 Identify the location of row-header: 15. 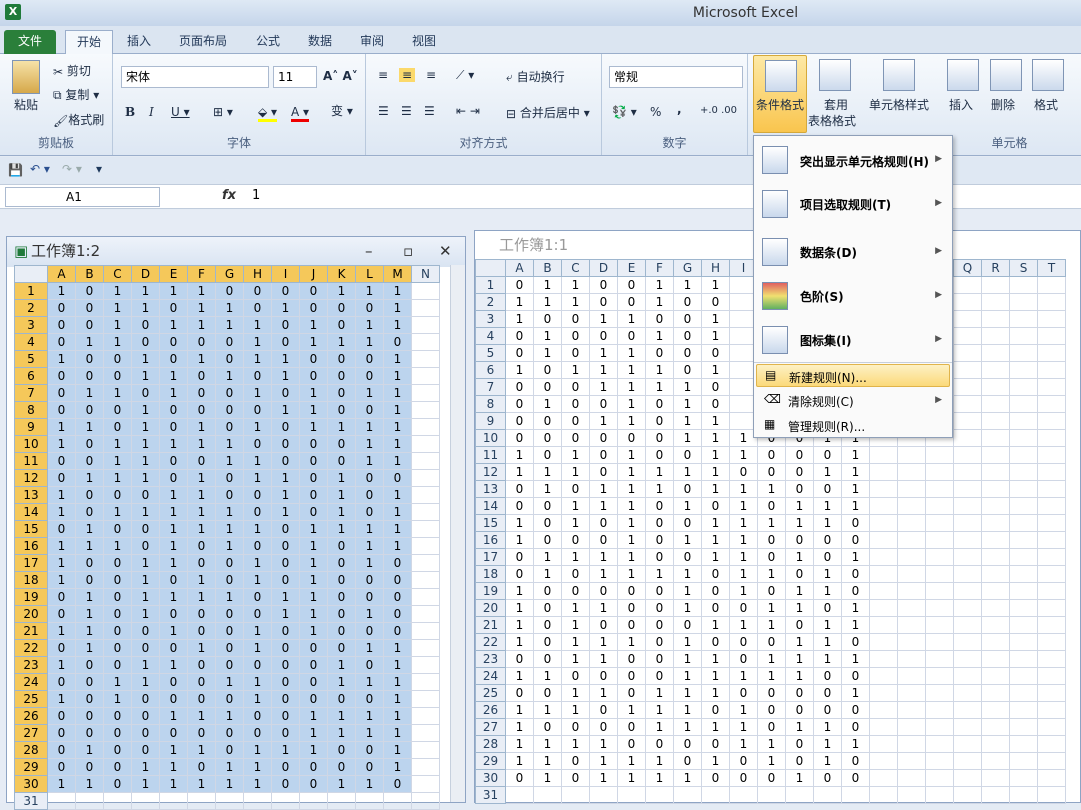
(490, 523).